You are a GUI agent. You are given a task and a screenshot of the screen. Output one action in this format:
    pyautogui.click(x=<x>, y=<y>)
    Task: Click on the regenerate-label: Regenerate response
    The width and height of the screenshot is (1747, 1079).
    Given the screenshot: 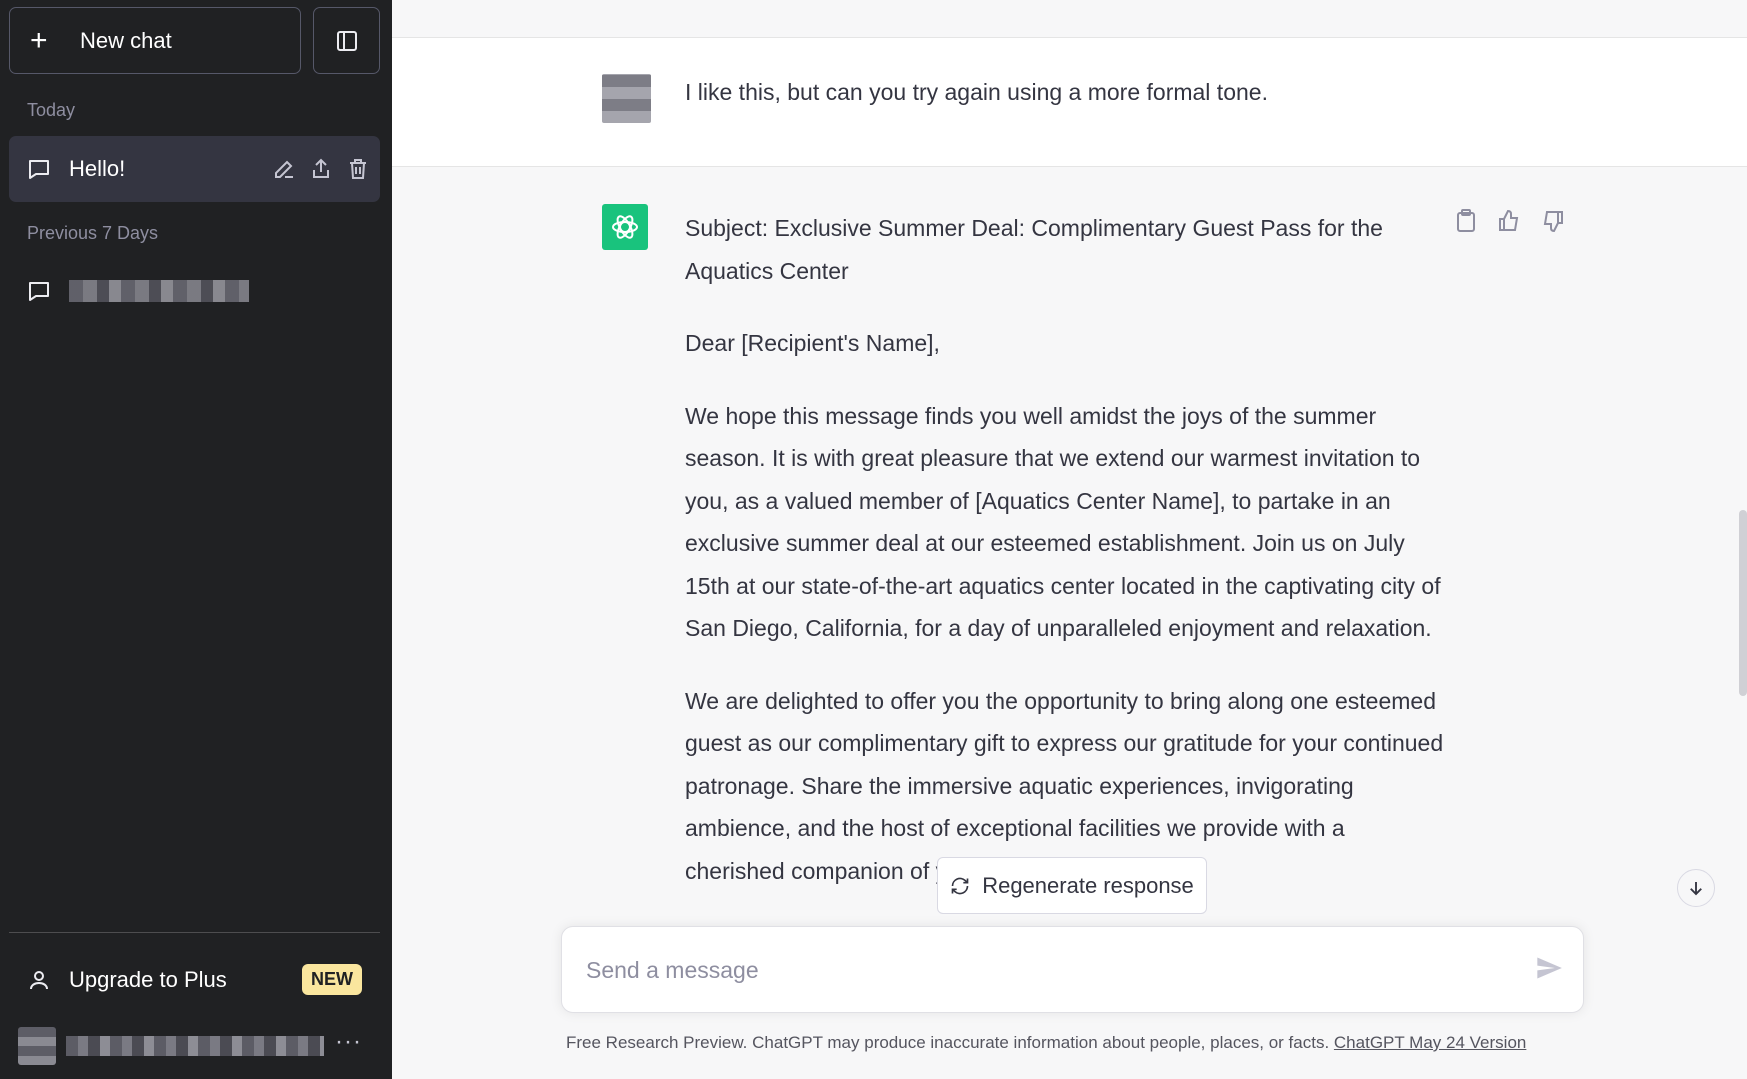 What is the action you would take?
    pyautogui.click(x=1088, y=885)
    